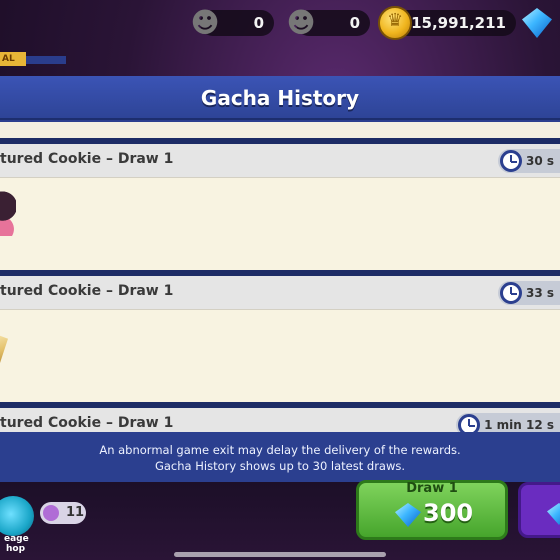 The width and height of the screenshot is (560, 560). Describe the element at coordinates (46, 60) in the screenshot. I see `event-tag-strip` at that location.